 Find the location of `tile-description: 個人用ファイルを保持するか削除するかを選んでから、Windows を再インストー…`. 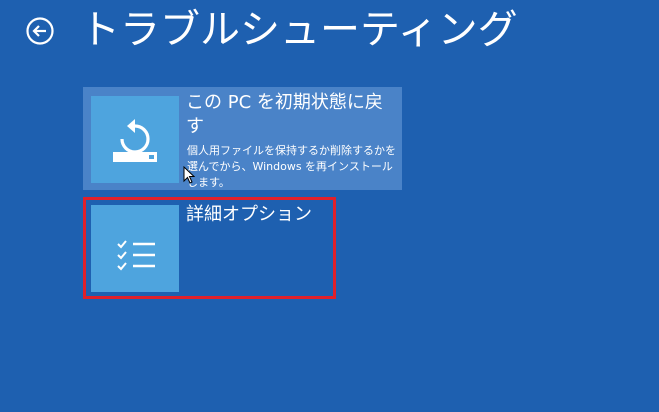

tile-description: 個人用ファイルを保持するか削除するかを選んでから、Windows を再インストー… is located at coordinates (291, 166).